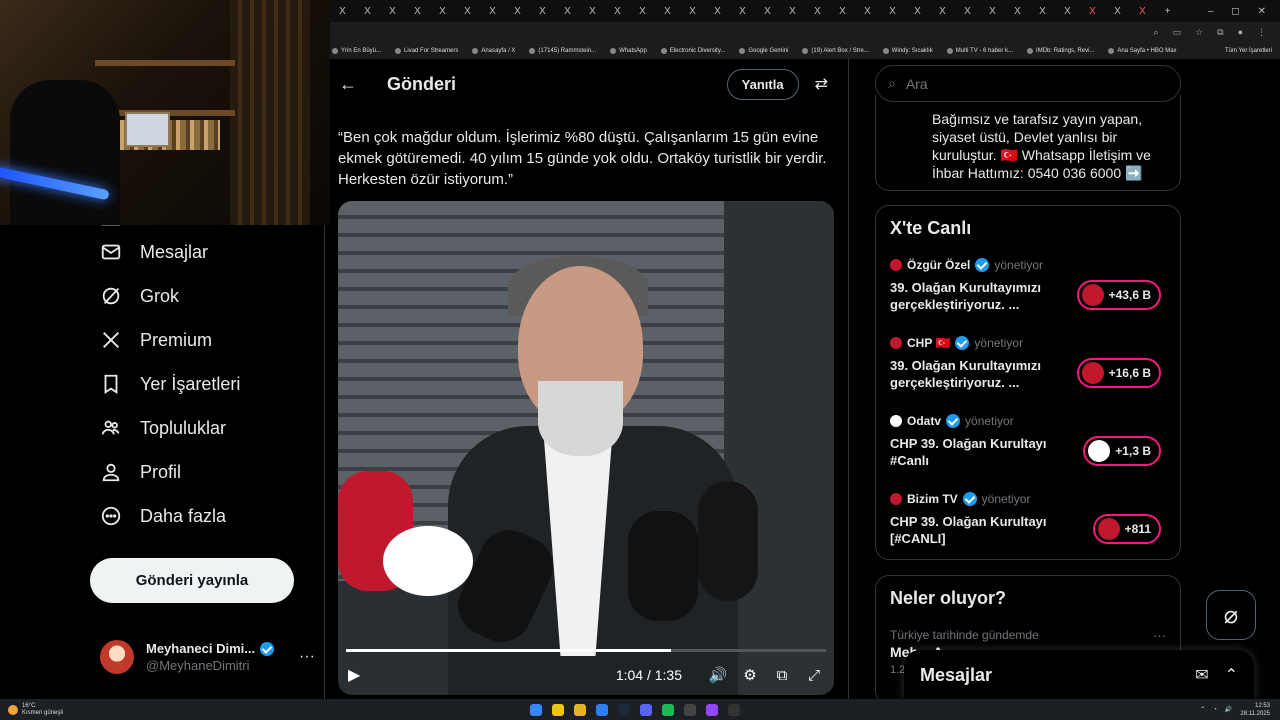 The height and width of the screenshot is (720, 1280). I want to click on obs-icon, so click(734, 709).